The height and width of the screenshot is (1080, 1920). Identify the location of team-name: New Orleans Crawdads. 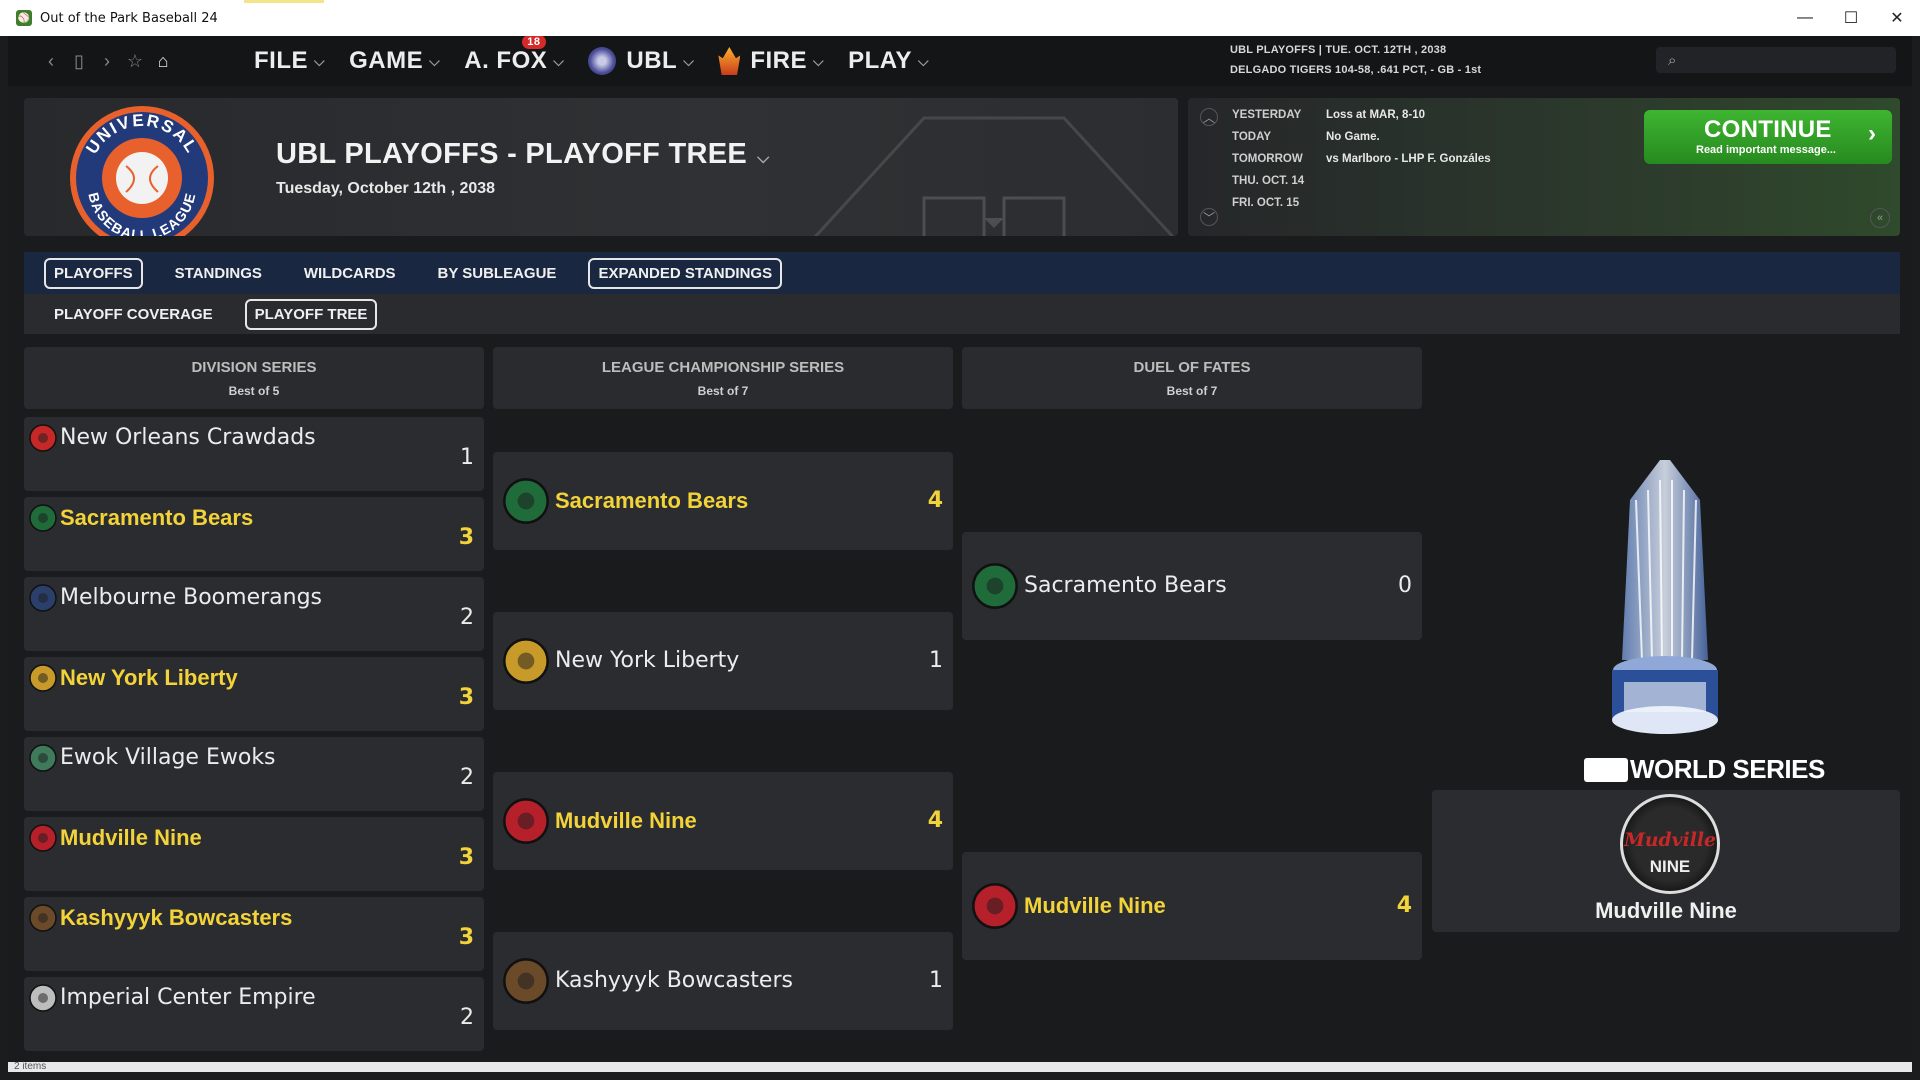
(188, 437).